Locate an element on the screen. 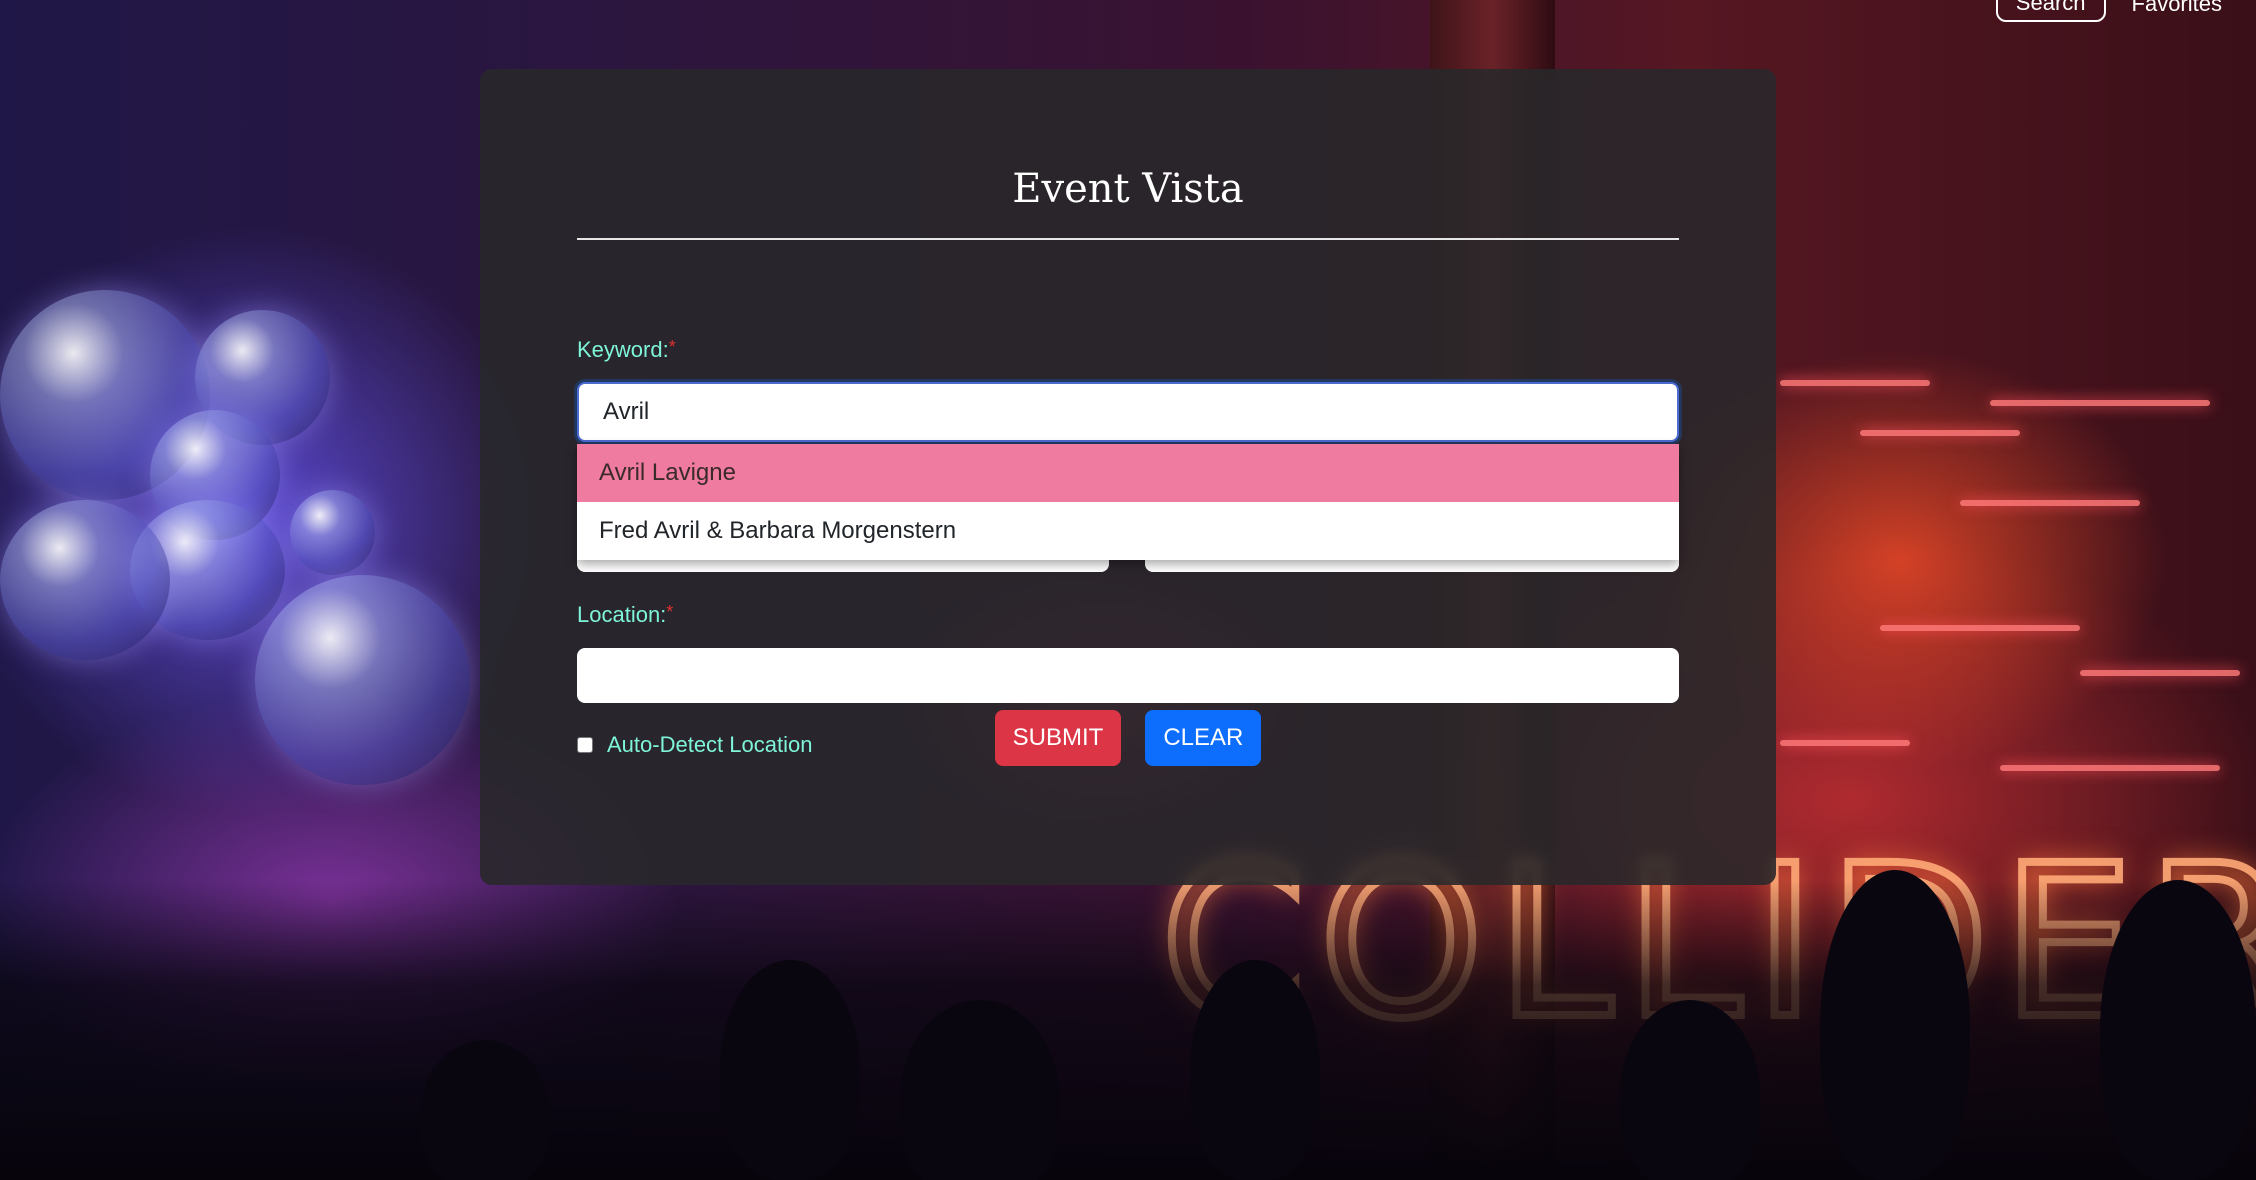 The width and height of the screenshot is (2256, 1180). clear-button: CLEAR is located at coordinates (1203, 738).